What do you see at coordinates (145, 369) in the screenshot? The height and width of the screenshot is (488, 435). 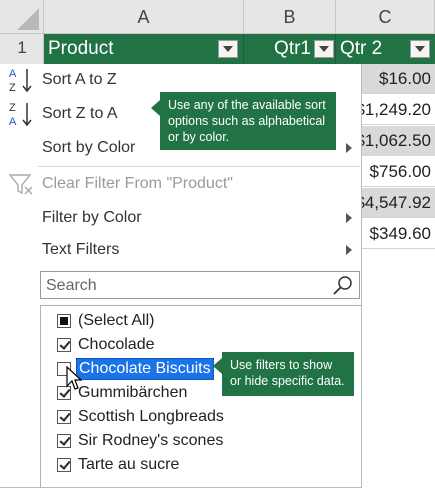 I see `list-item-label: Chocolate Biscuits` at bounding box center [145, 369].